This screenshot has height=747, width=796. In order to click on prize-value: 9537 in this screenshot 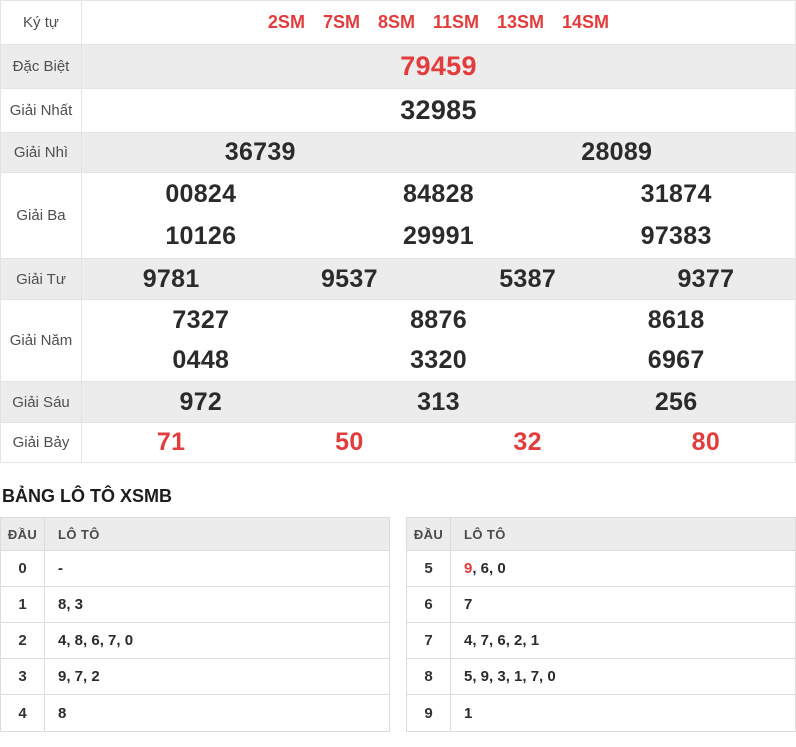, I will do `click(349, 278)`.